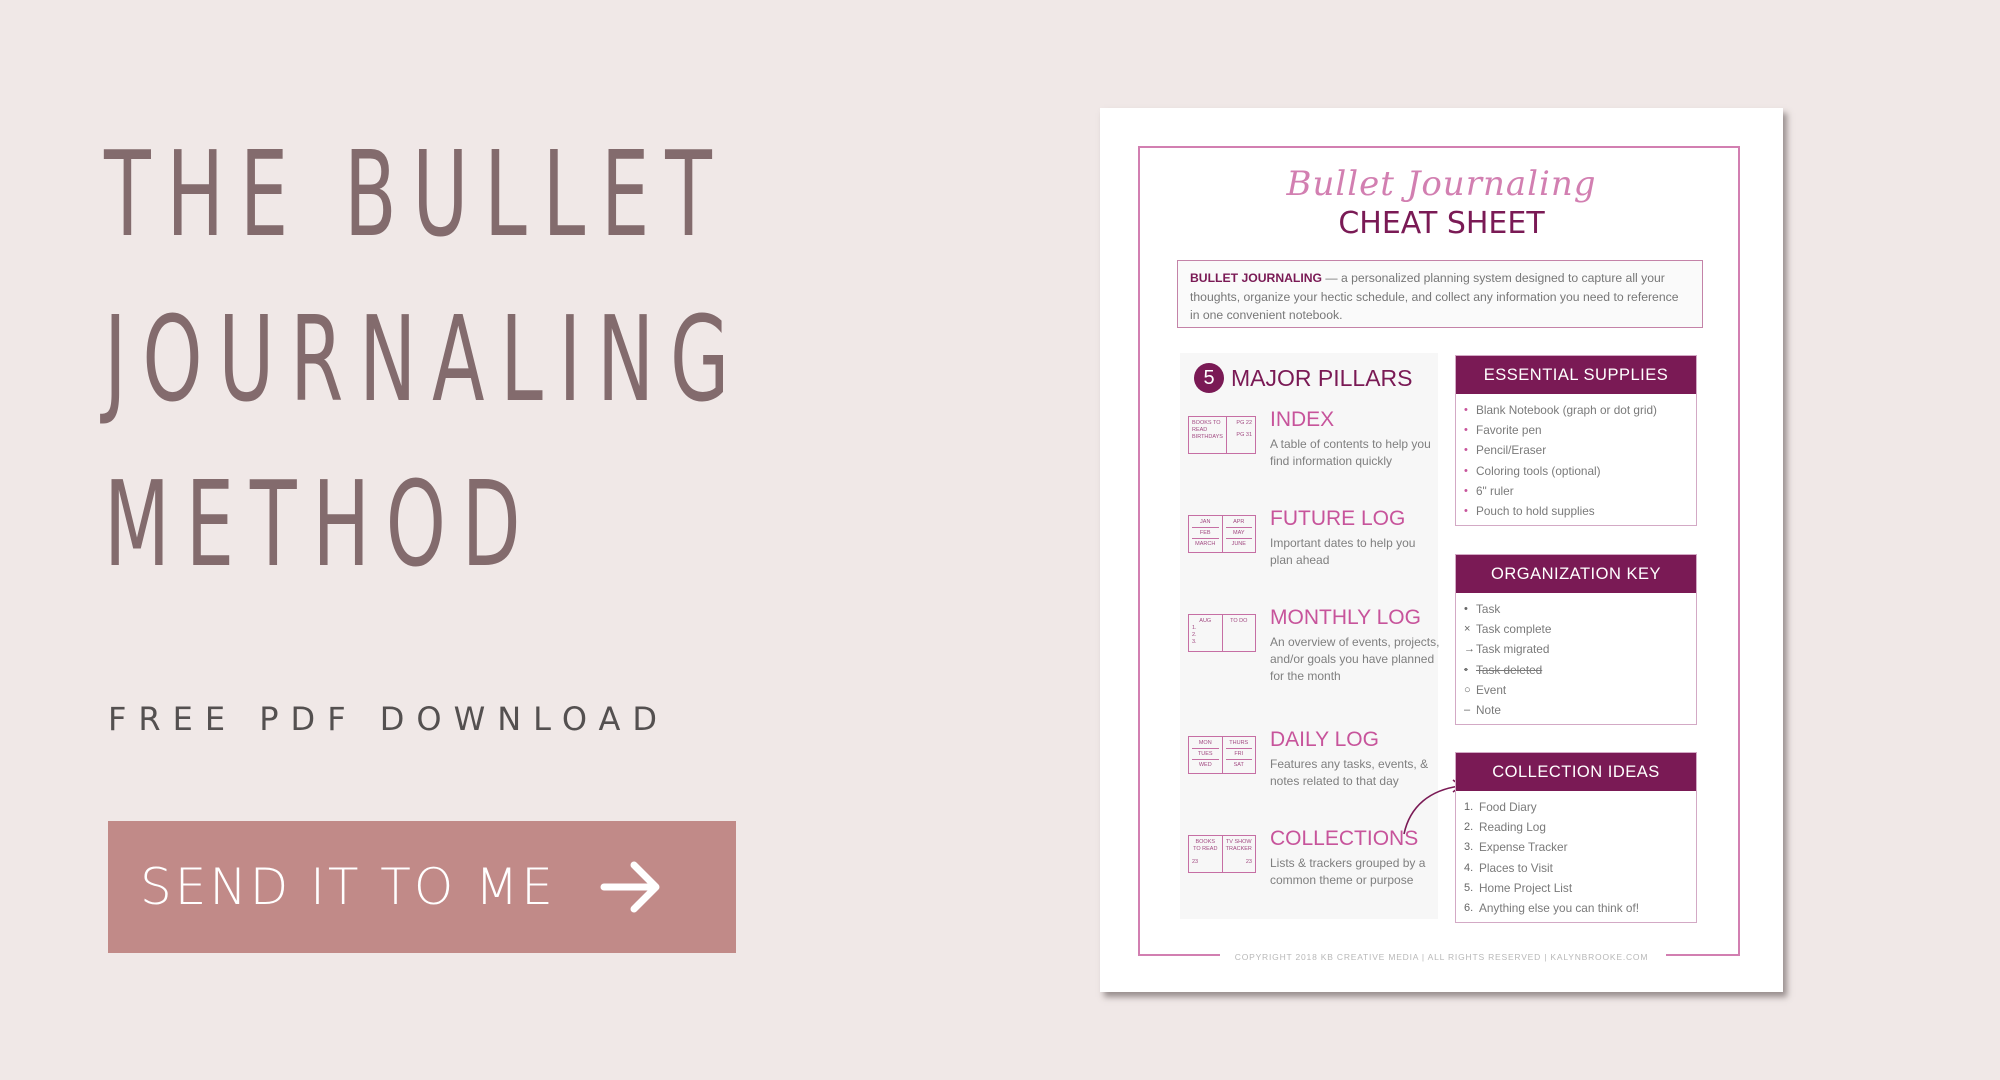 The image size is (2000, 1080). Describe the element at coordinates (1222, 755) in the screenshot. I see `daily-log-illustration: MON TUES WED THURS FRI SAT` at that location.